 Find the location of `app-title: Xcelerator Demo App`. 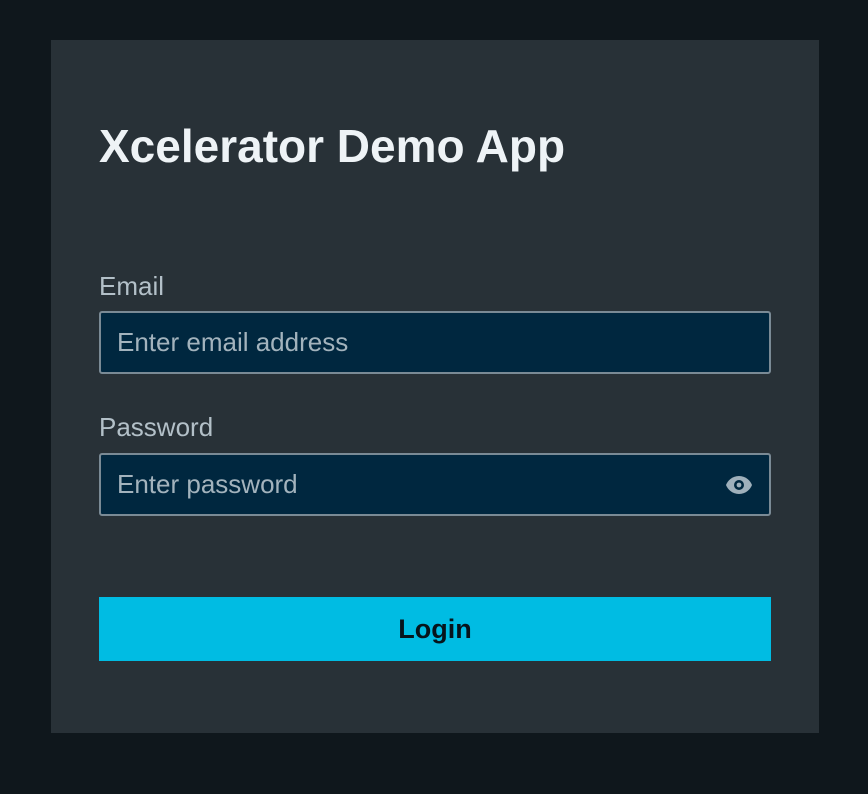

app-title: Xcelerator Demo App is located at coordinates (332, 146).